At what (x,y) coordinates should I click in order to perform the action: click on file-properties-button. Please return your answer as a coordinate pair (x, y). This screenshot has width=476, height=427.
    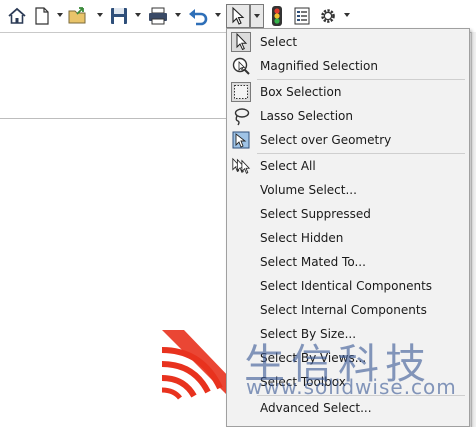
    Looking at the image, I should click on (302, 16).